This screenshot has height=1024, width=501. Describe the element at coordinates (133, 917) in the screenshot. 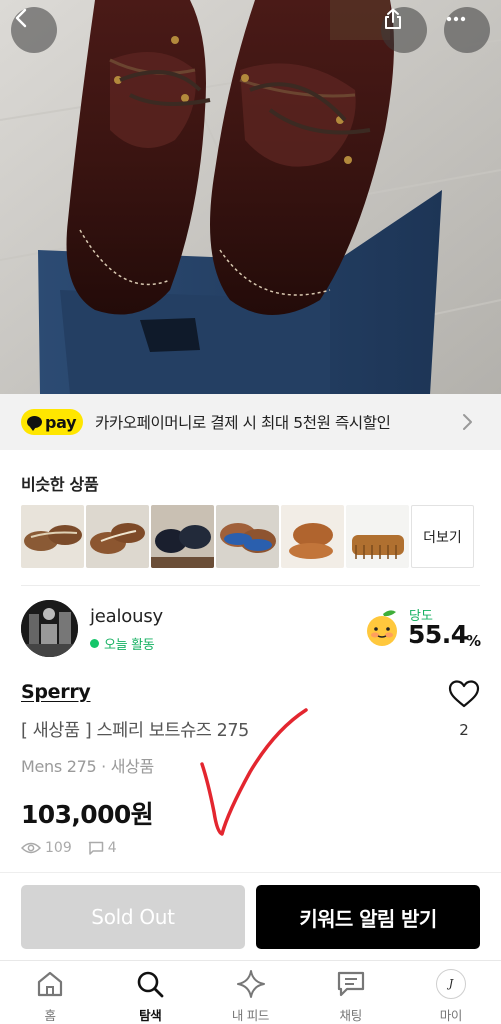

I see `sold-out-button: Sold Out` at that location.